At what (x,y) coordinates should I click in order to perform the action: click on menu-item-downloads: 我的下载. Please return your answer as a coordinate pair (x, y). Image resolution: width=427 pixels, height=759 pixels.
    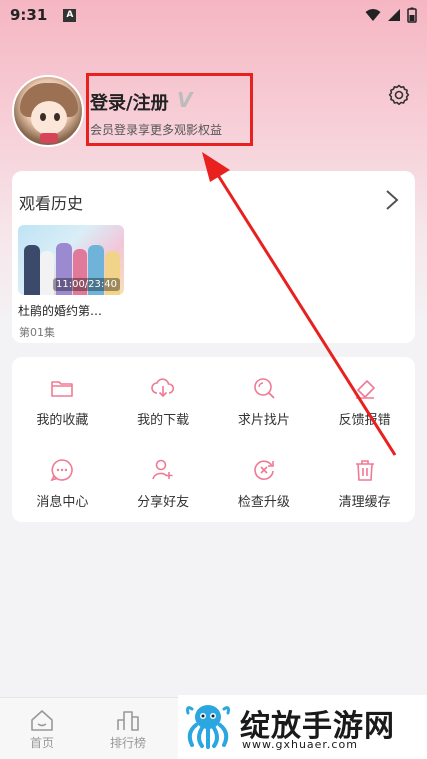
    Looking at the image, I should click on (163, 398).